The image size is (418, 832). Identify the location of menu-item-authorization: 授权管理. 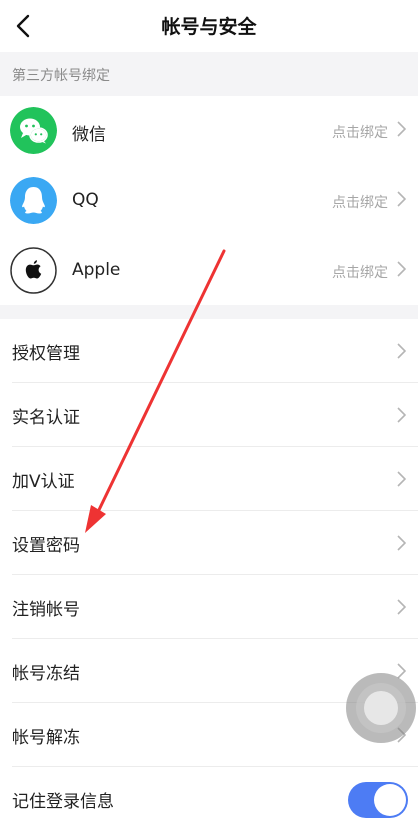
(209, 351).